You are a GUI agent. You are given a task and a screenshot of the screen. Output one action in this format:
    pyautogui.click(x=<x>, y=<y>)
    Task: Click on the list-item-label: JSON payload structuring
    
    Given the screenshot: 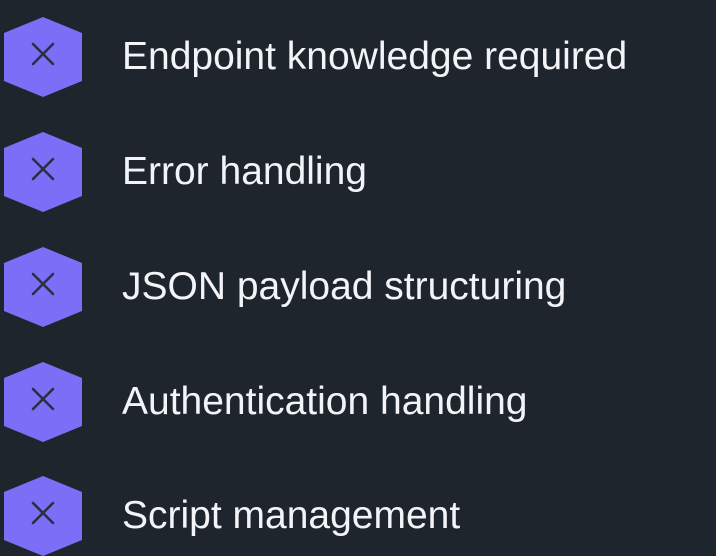 What is the action you would take?
    pyautogui.click(x=344, y=286)
    